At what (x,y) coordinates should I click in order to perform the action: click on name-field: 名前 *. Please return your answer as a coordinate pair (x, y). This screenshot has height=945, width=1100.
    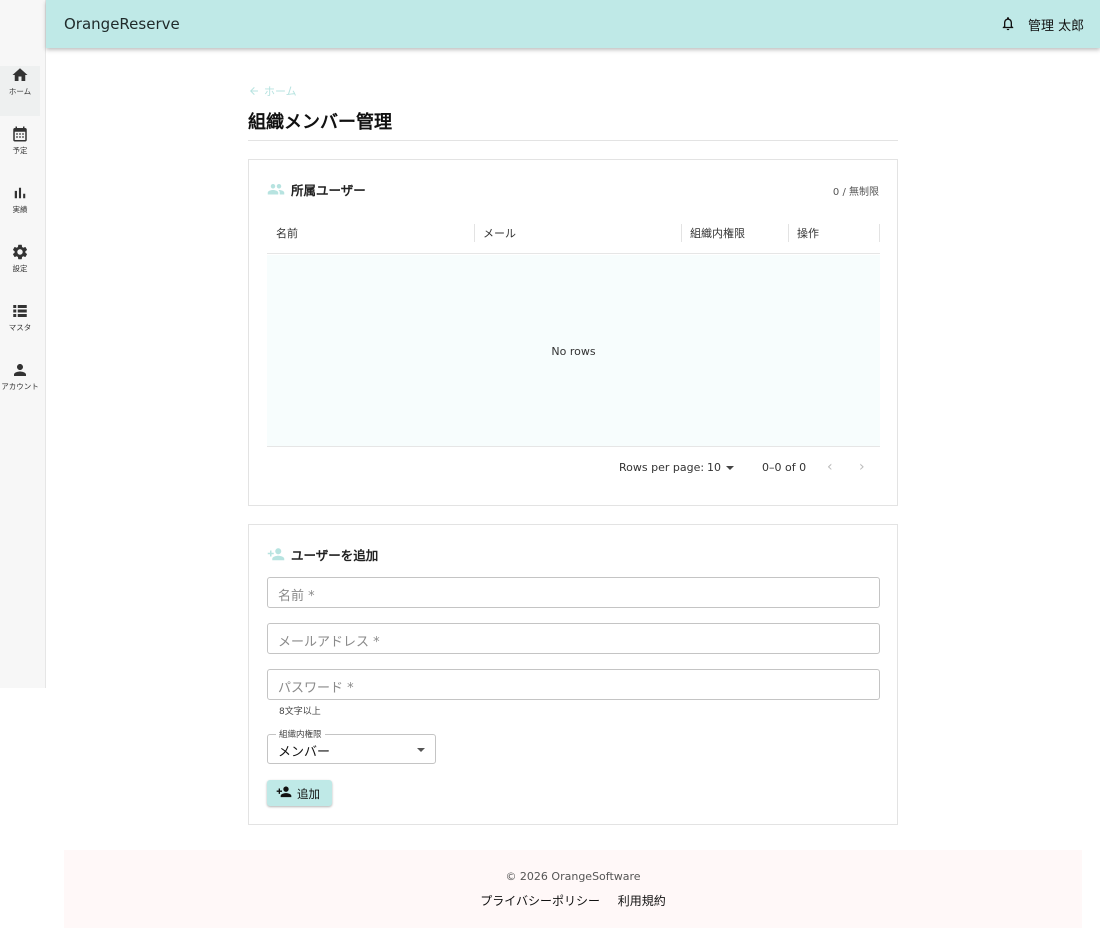
    Looking at the image, I should click on (573, 592).